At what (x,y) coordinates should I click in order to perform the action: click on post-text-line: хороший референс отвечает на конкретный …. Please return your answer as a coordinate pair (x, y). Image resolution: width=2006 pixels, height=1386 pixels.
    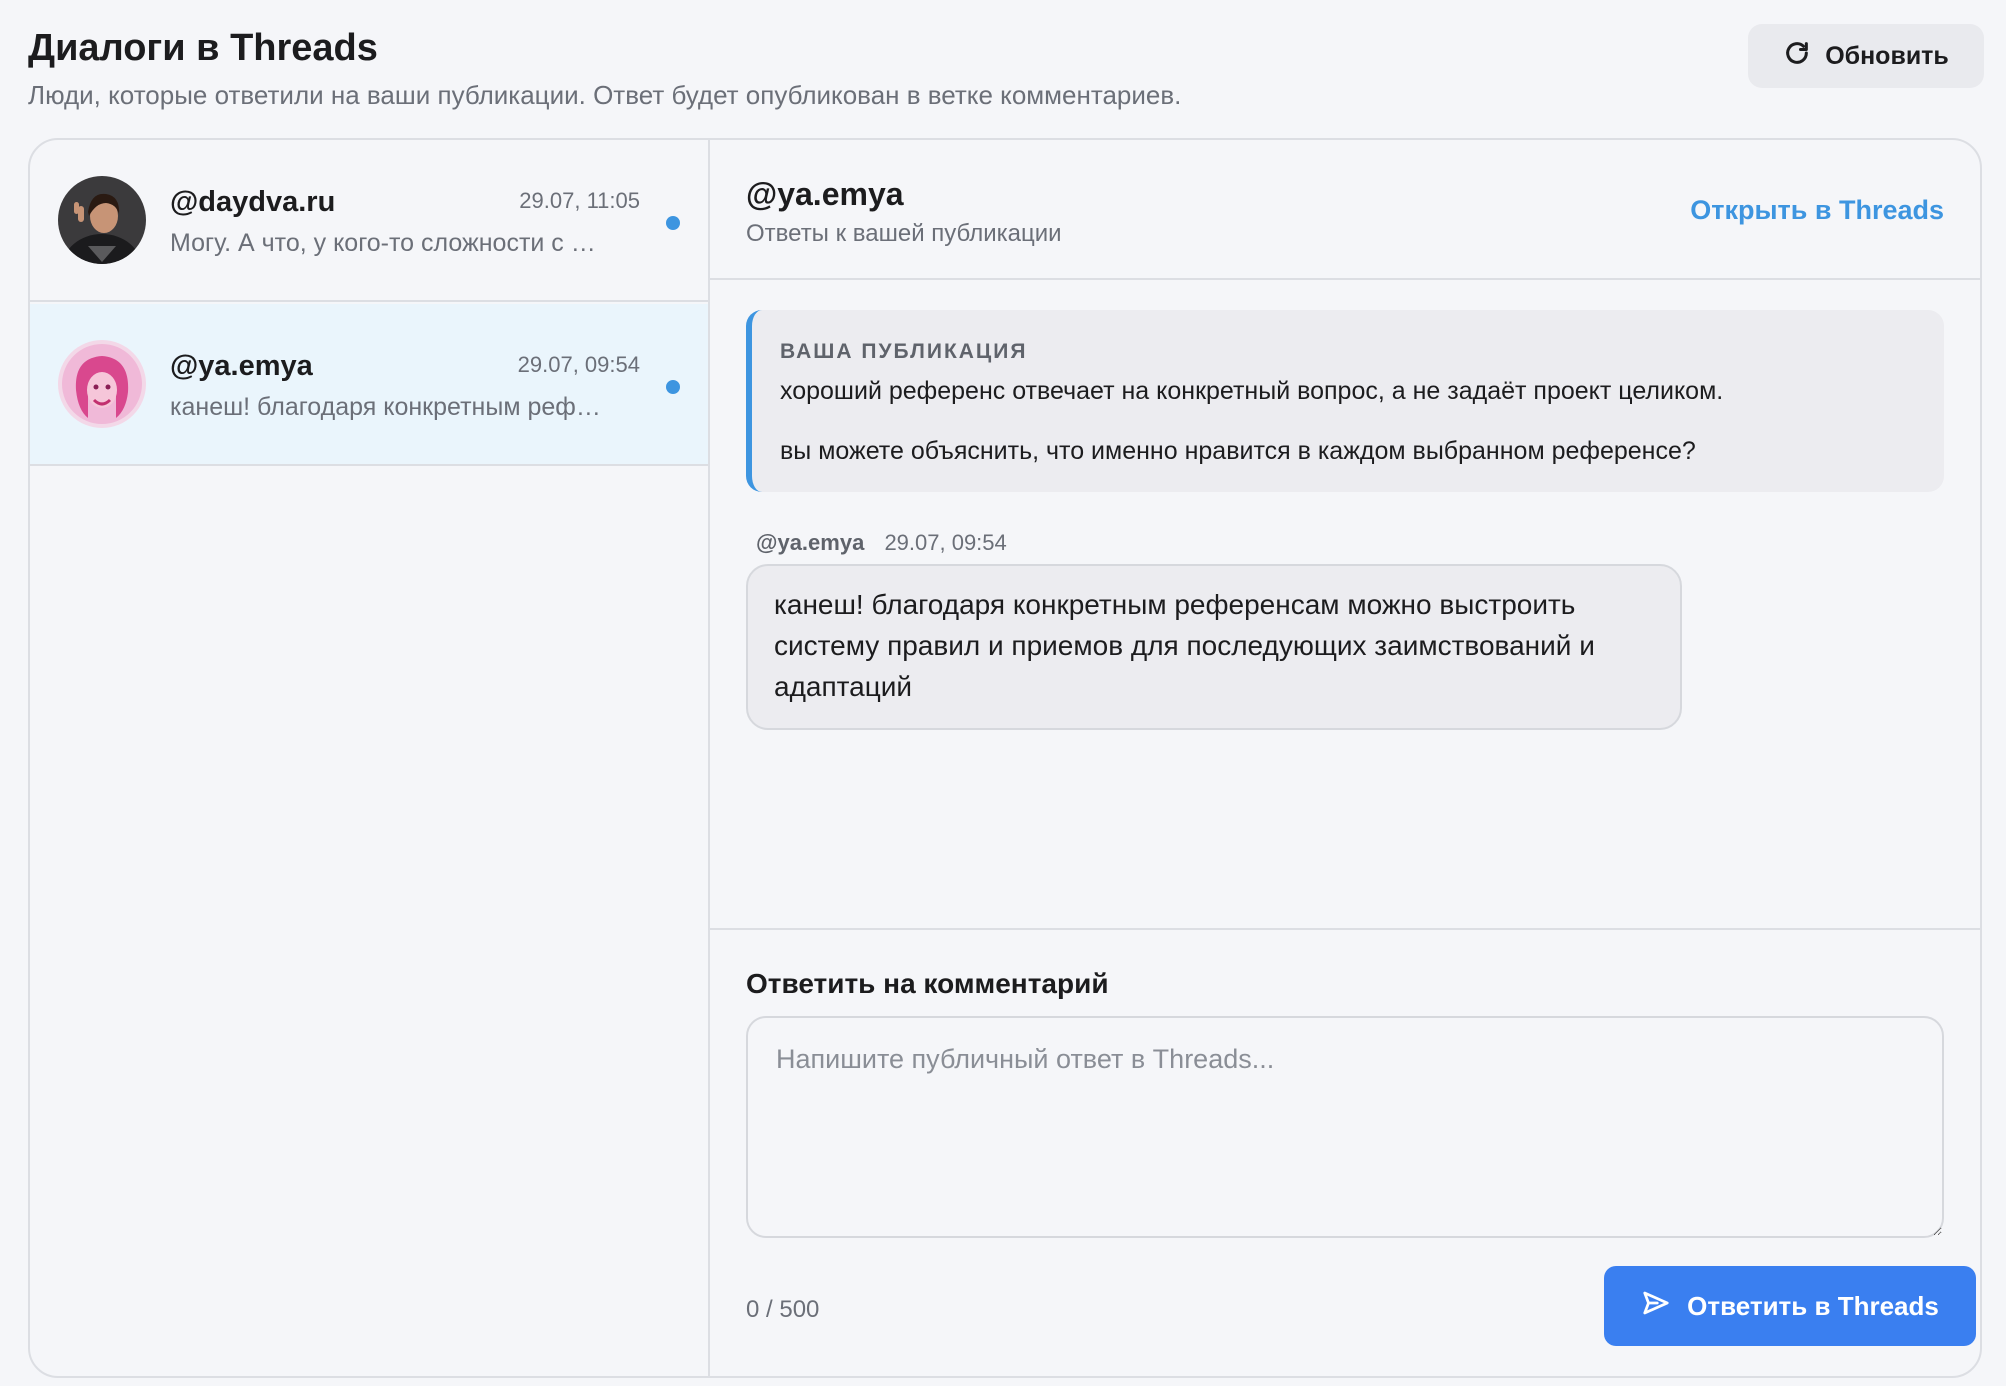
    Looking at the image, I should click on (1252, 391).